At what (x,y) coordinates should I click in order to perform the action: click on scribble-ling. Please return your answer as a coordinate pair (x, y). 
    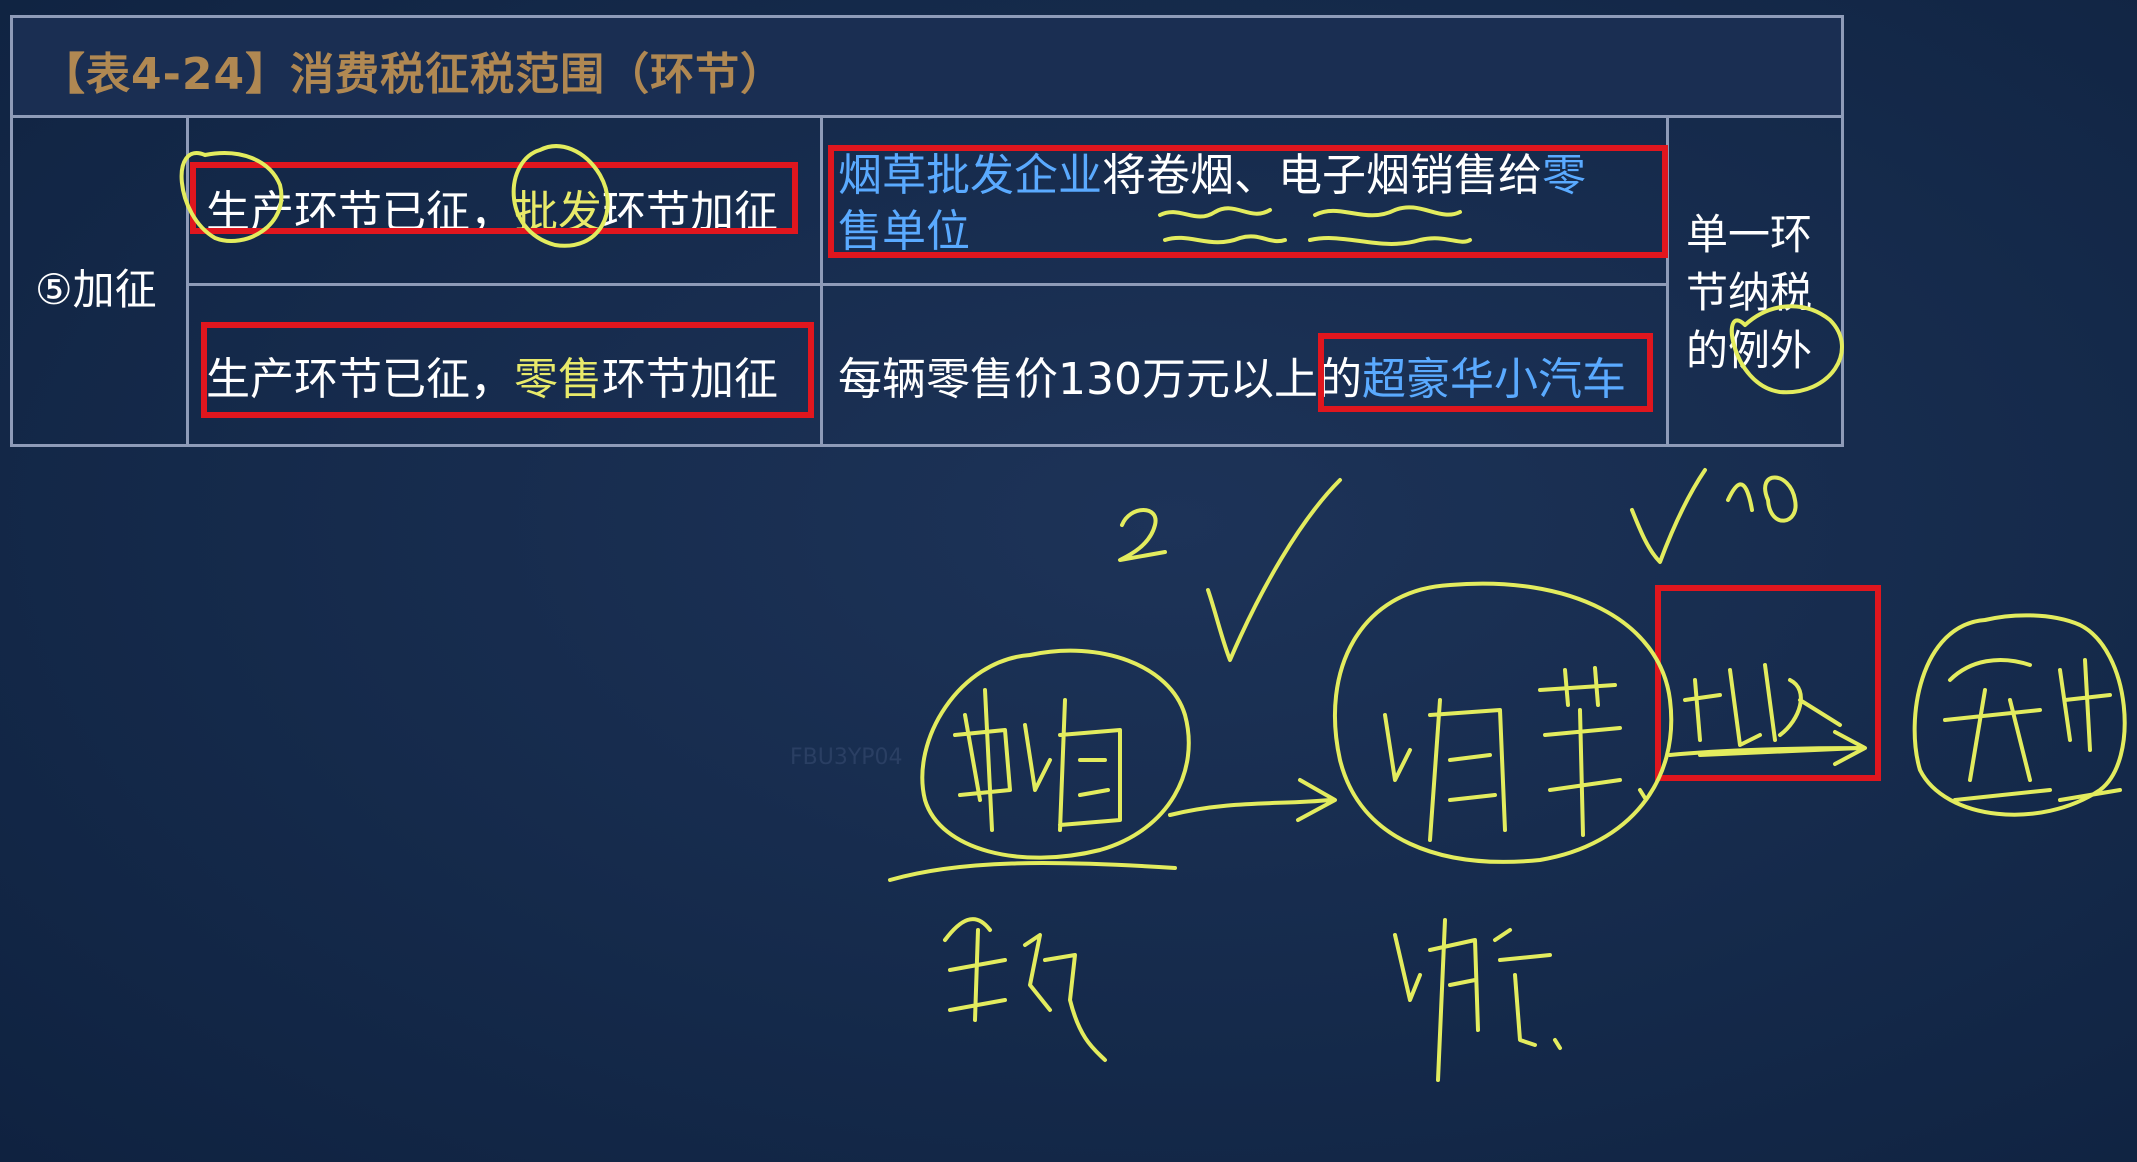
    Looking at the image, I should click on (1997, 730).